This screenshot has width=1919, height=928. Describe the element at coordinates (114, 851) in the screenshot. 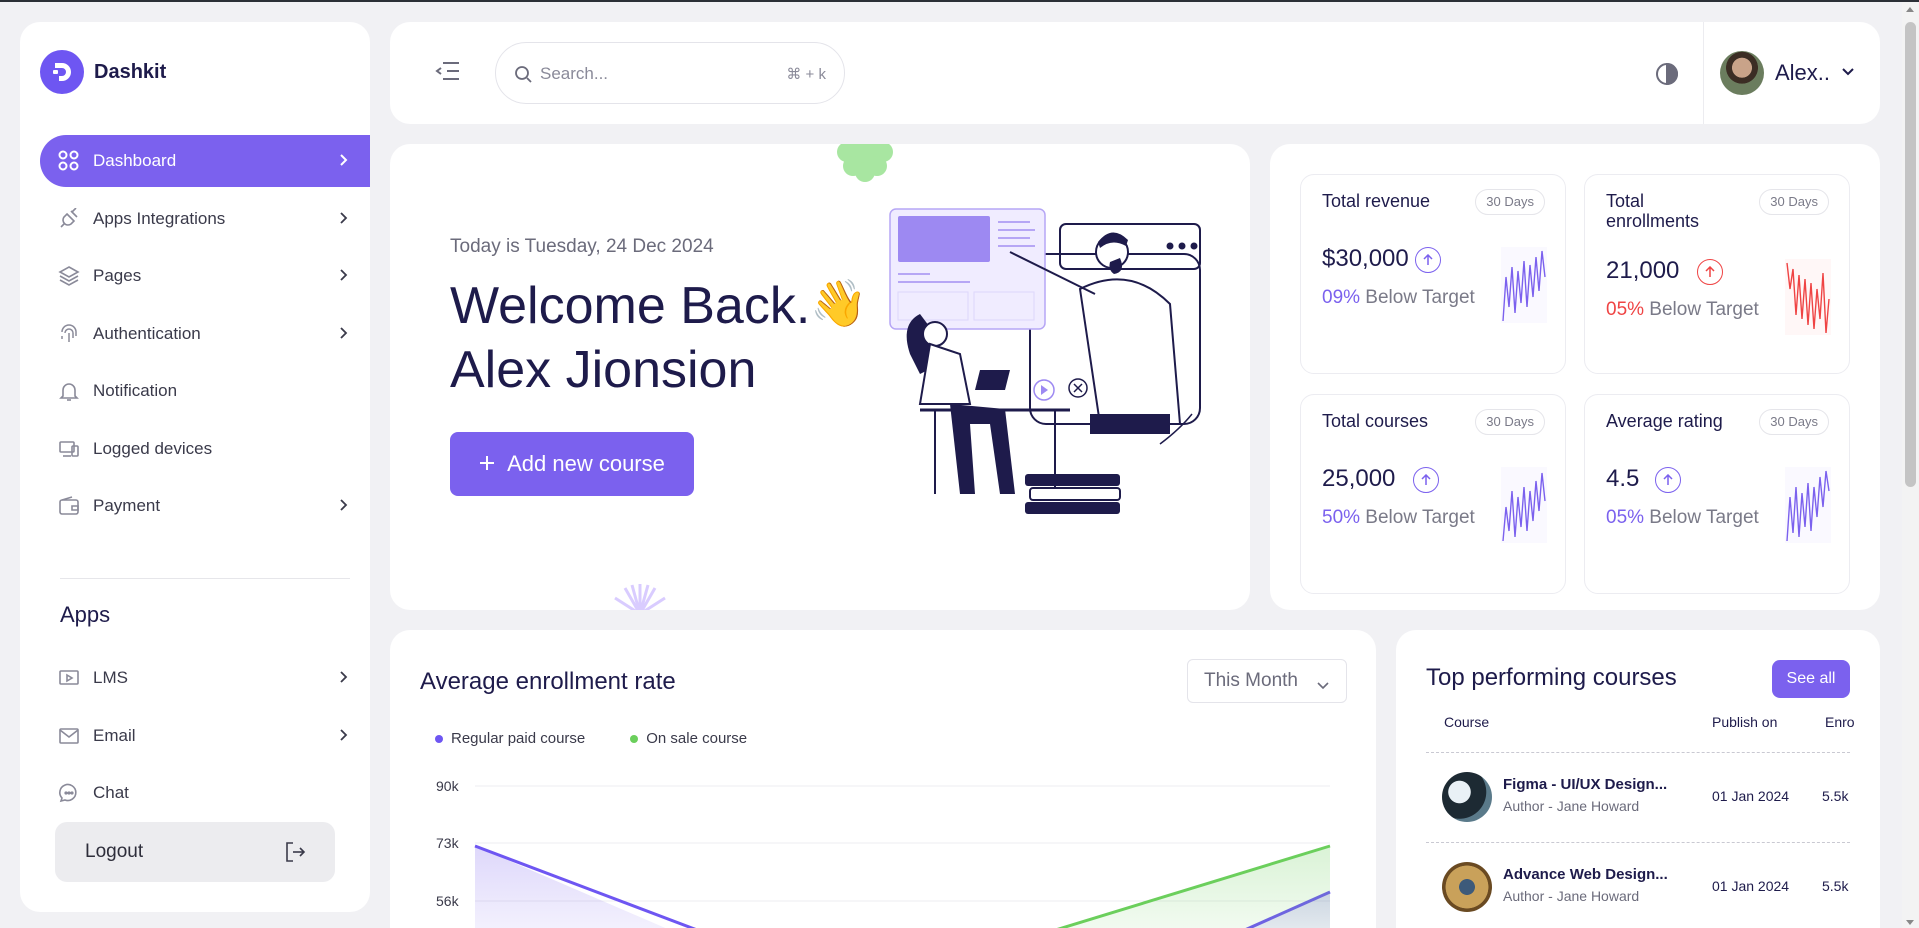

I see `logout-label: Logout` at that location.